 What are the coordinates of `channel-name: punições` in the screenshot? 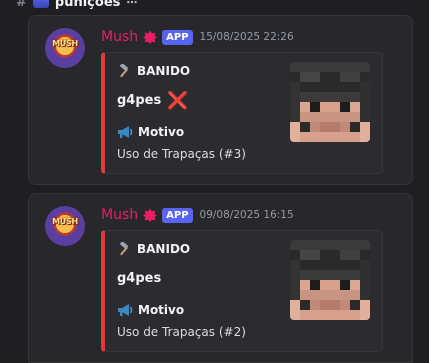 It's located at (87, 5).